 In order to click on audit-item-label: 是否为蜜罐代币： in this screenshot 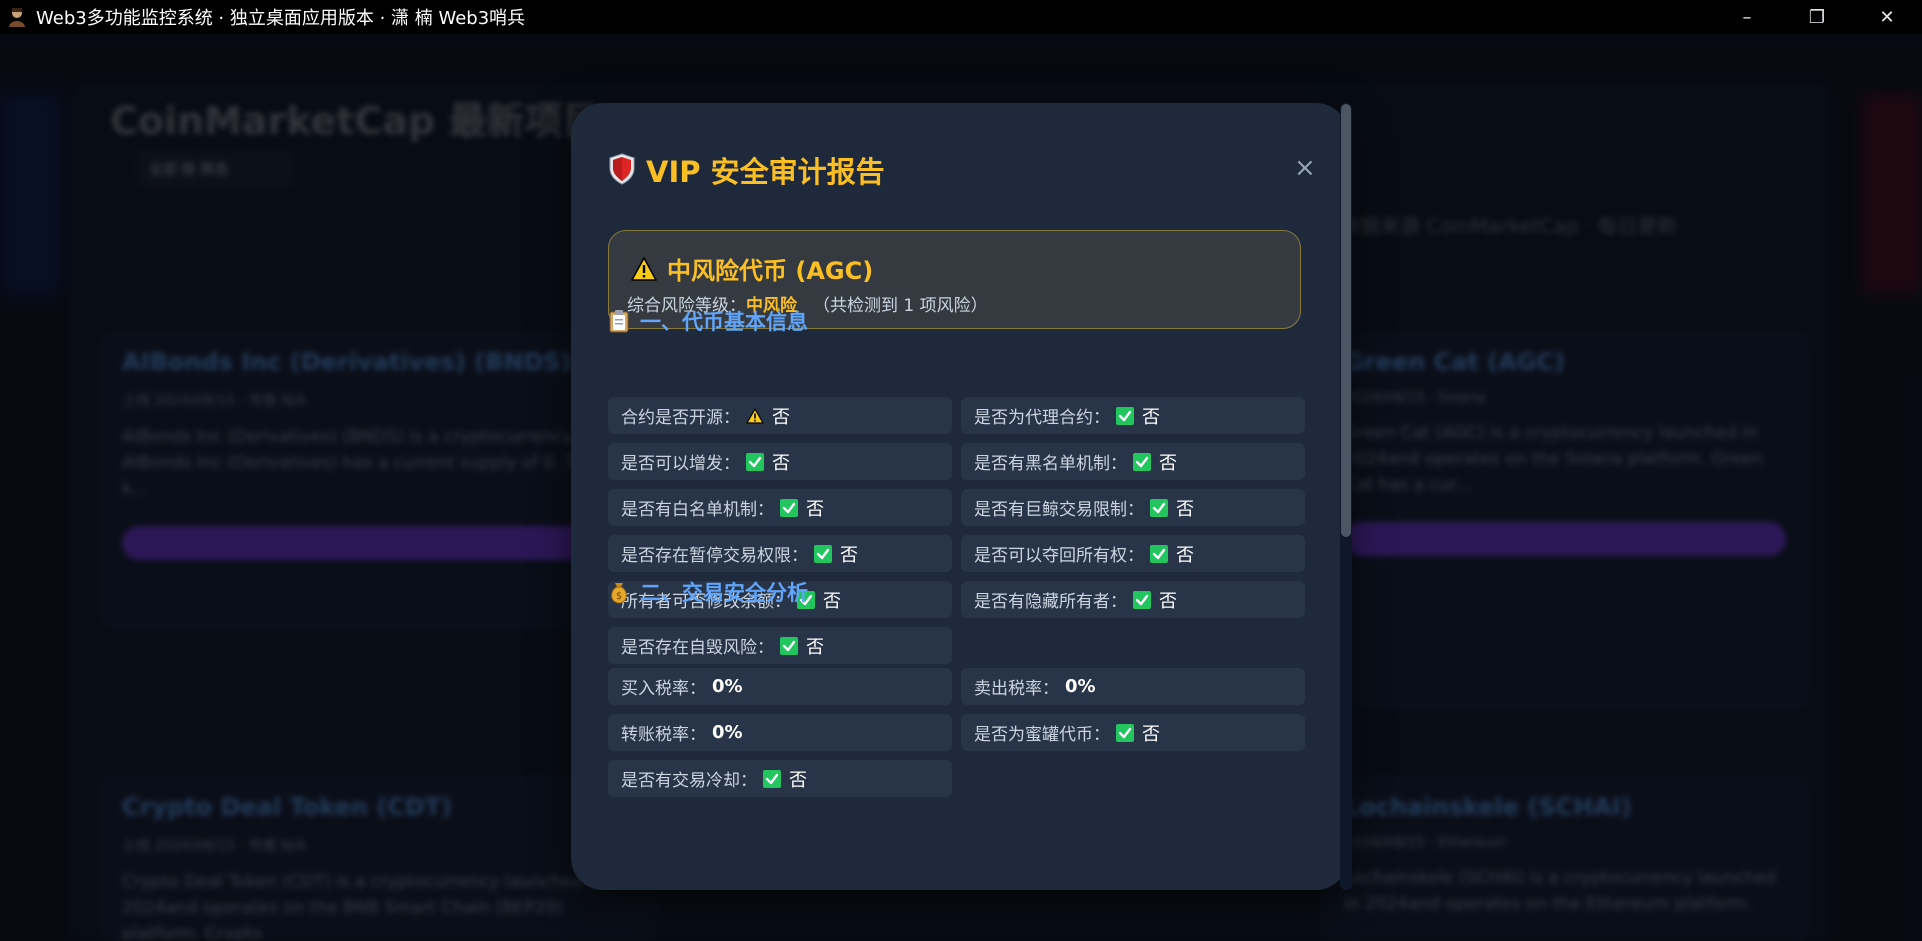, I will do `click(1042, 735)`.